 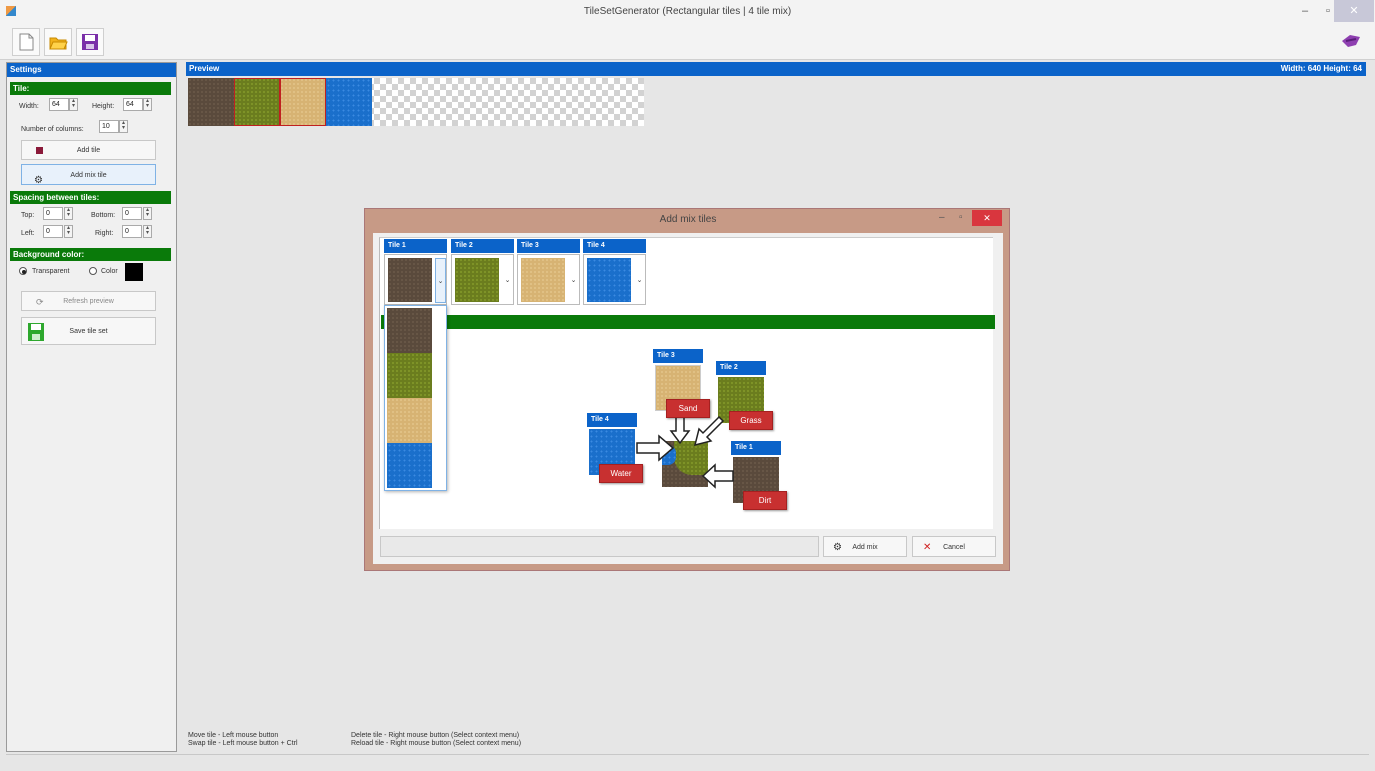 What do you see at coordinates (409, 420) in the screenshot?
I see `option-sand` at bounding box center [409, 420].